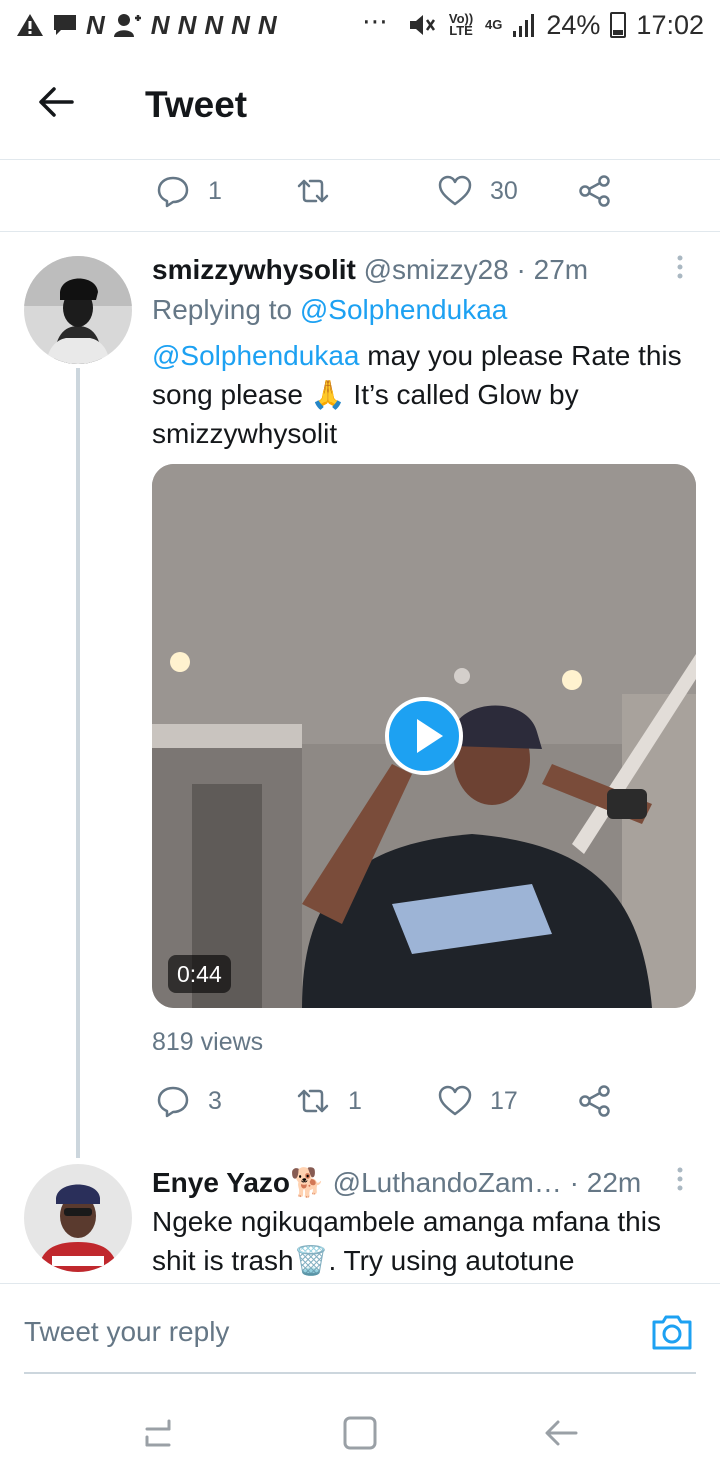  I want to click on reply-actions: 3 1 17, so click(360, 1101).